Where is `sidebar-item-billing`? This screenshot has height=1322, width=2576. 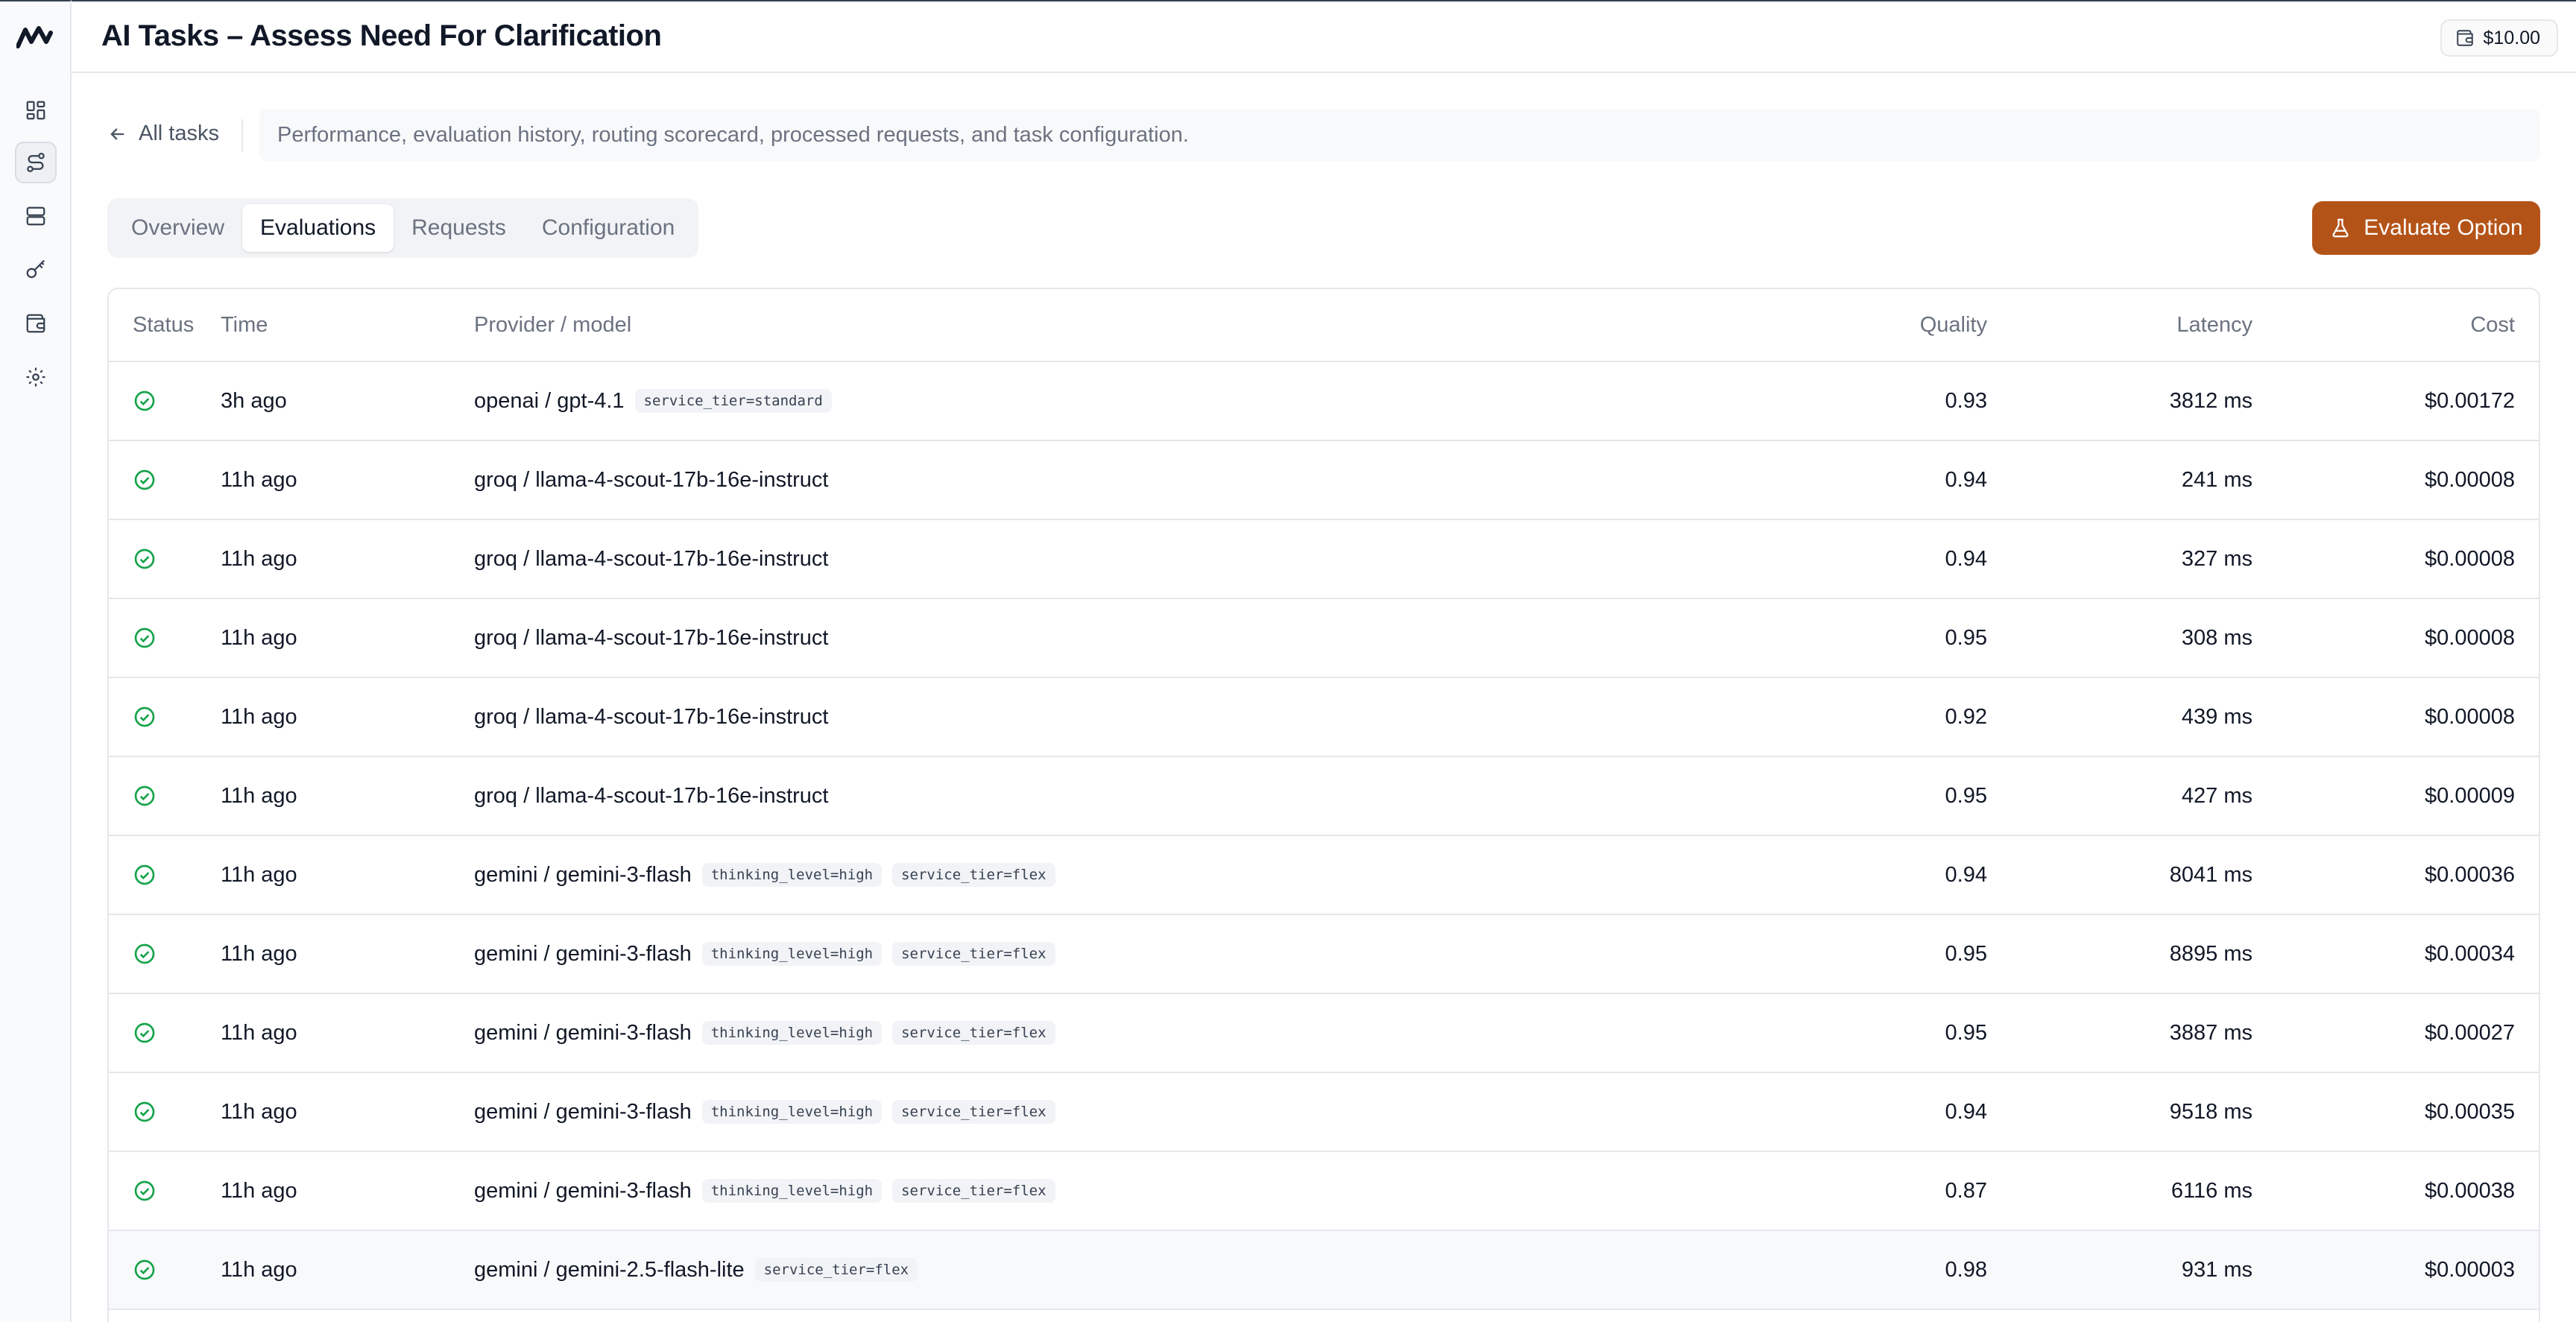
sidebar-item-billing is located at coordinates (36, 323).